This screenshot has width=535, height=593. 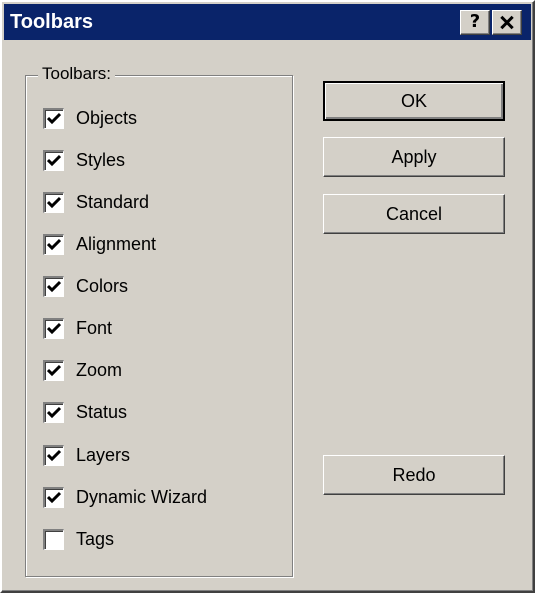 What do you see at coordinates (163, 118) in the screenshot?
I see `checkbox-objects: Objects` at bounding box center [163, 118].